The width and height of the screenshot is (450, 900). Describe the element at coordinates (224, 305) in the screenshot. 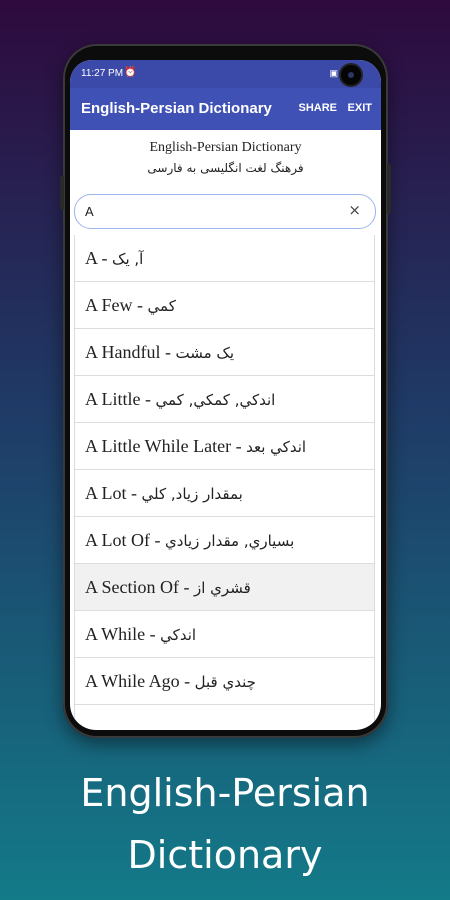

I see `list-item: A Few - کمي` at that location.